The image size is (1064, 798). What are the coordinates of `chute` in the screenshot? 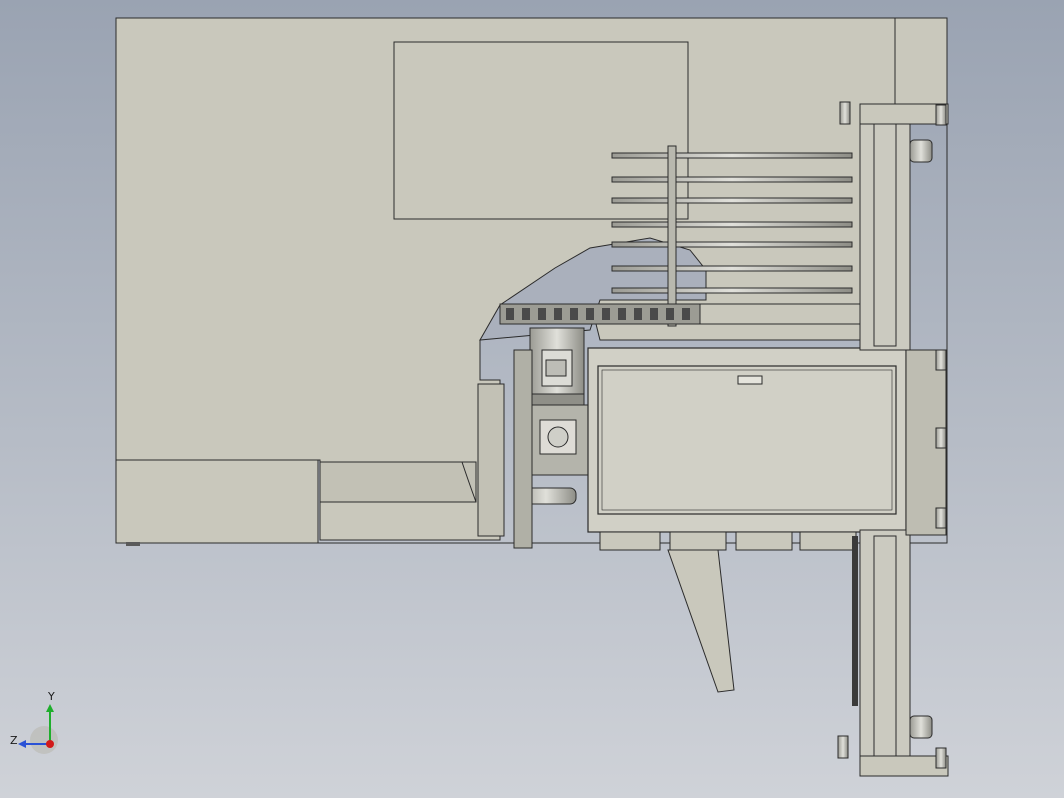 It's located at (701, 621).